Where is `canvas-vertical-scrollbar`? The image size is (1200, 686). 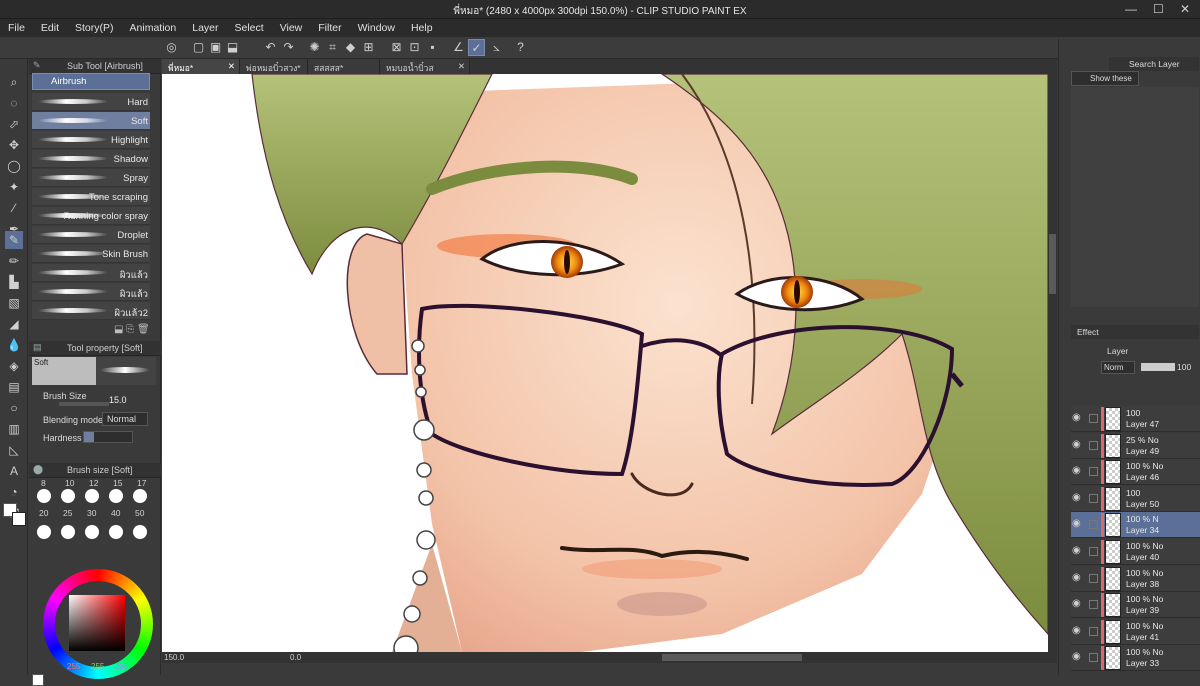 canvas-vertical-scrollbar is located at coordinates (1052, 363).